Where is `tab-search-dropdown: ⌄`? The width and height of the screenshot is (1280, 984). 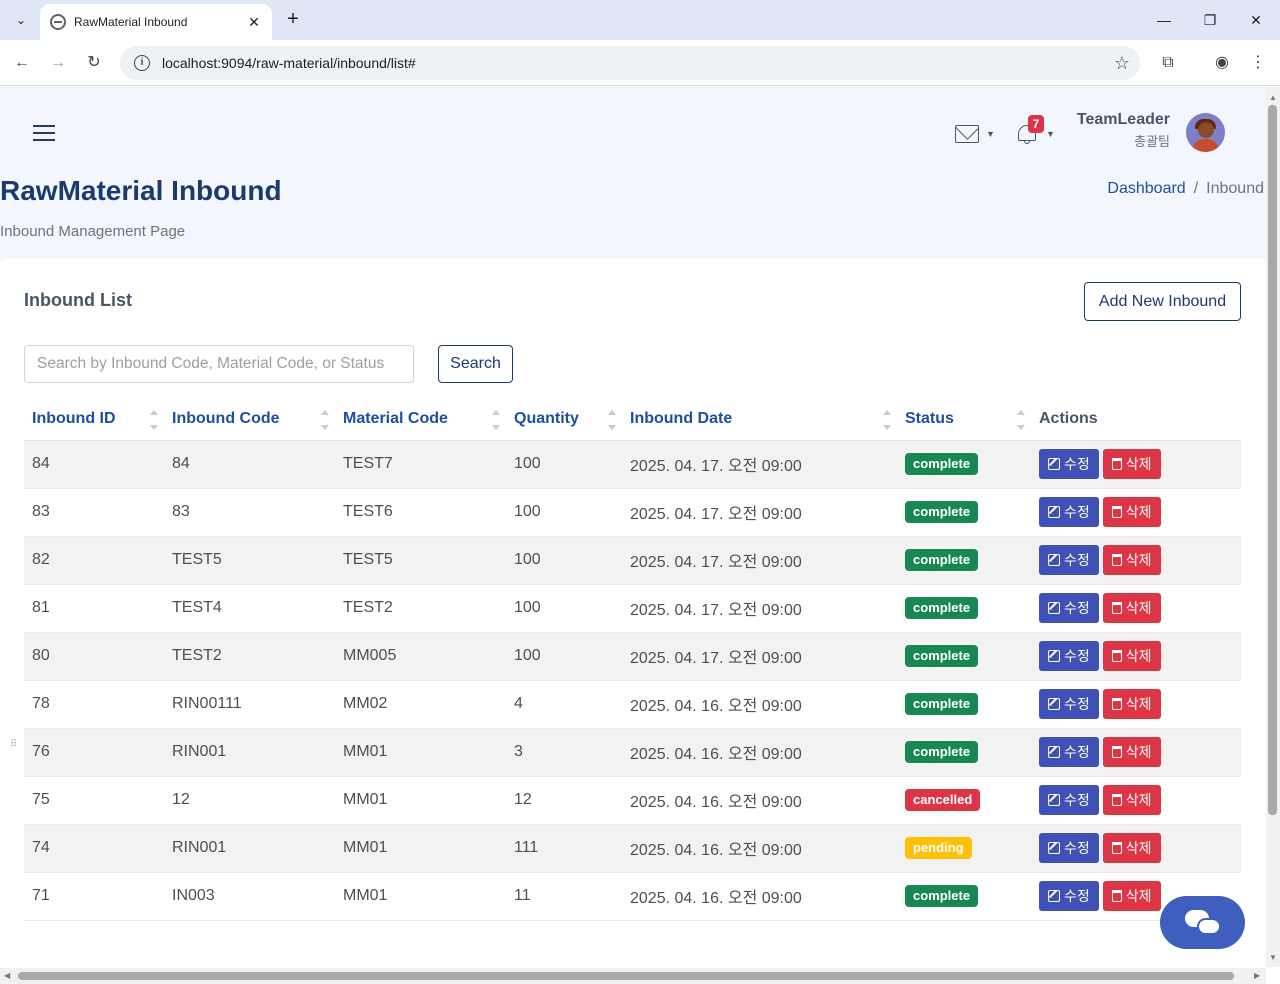
tab-search-dropdown: ⌄ is located at coordinates (21, 20).